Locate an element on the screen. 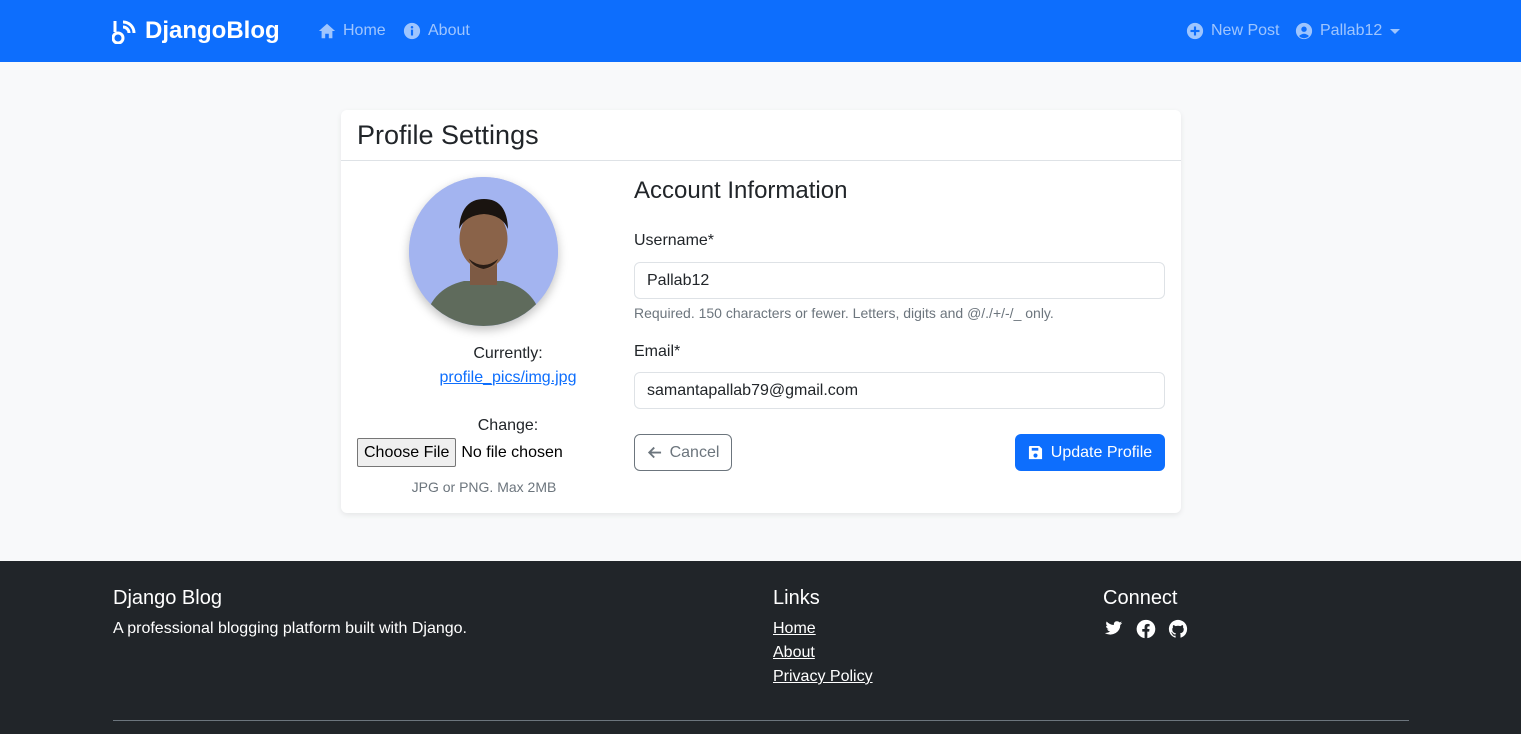 This screenshot has width=1521, height=734. footer-brand-title: Django Blog is located at coordinates (167, 598).